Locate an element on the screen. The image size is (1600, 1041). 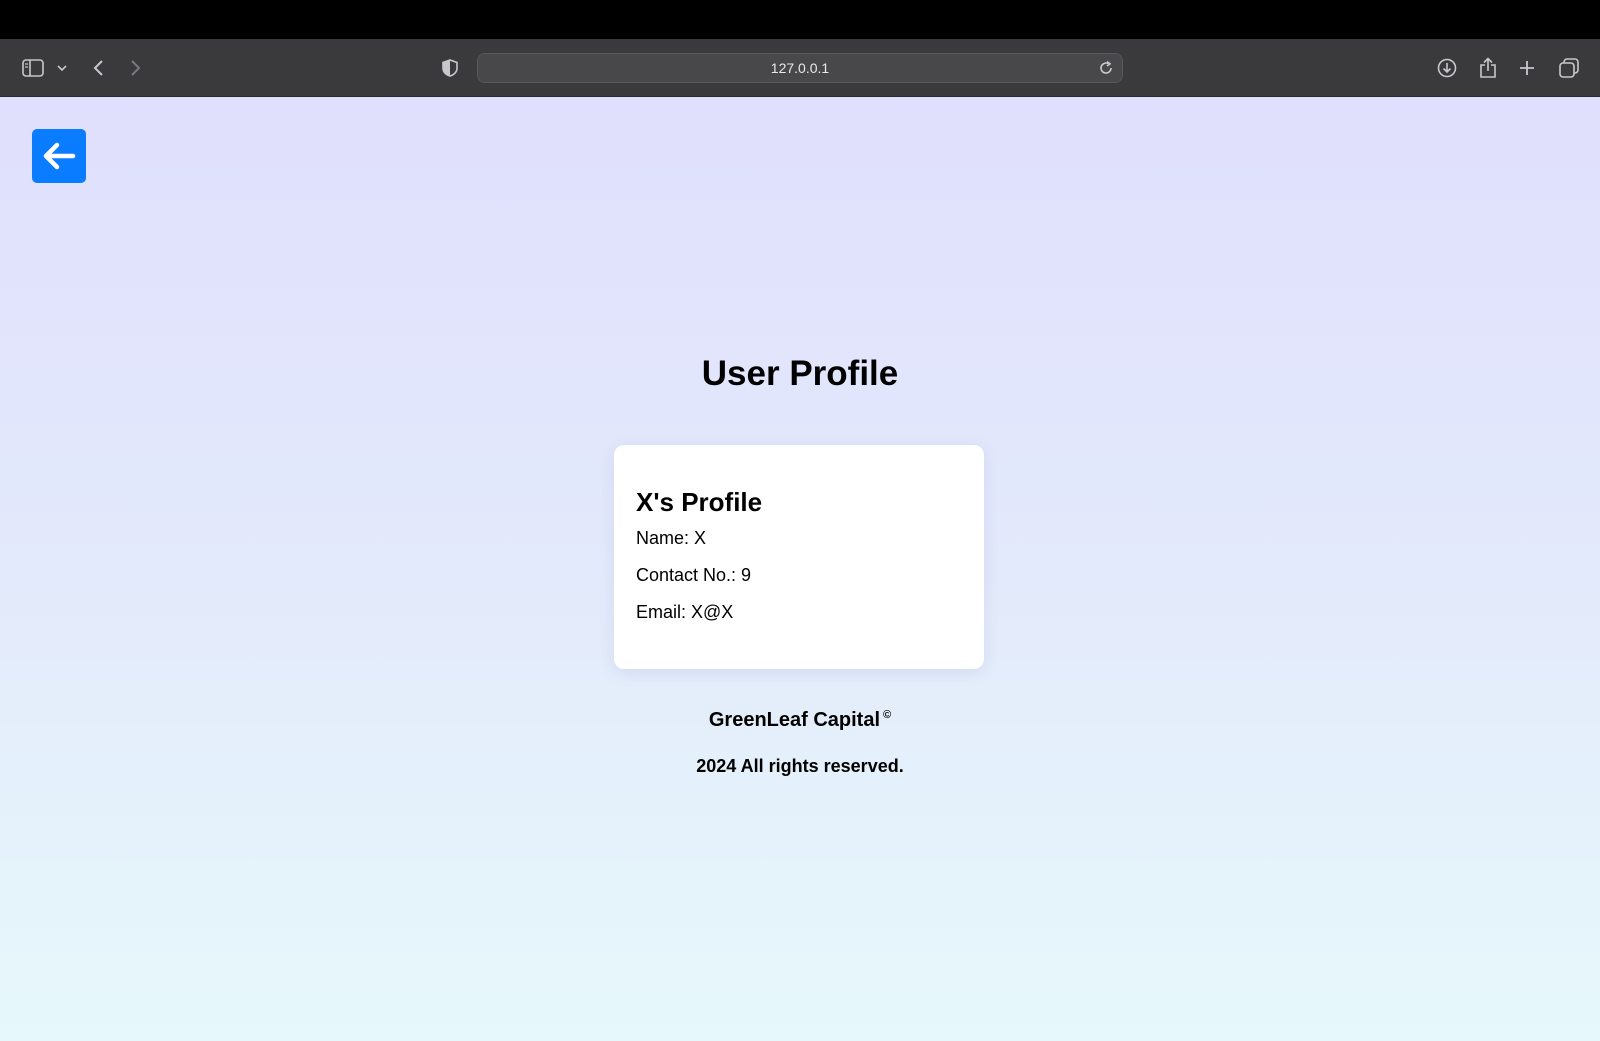
share-icon is located at coordinates (1488, 68).